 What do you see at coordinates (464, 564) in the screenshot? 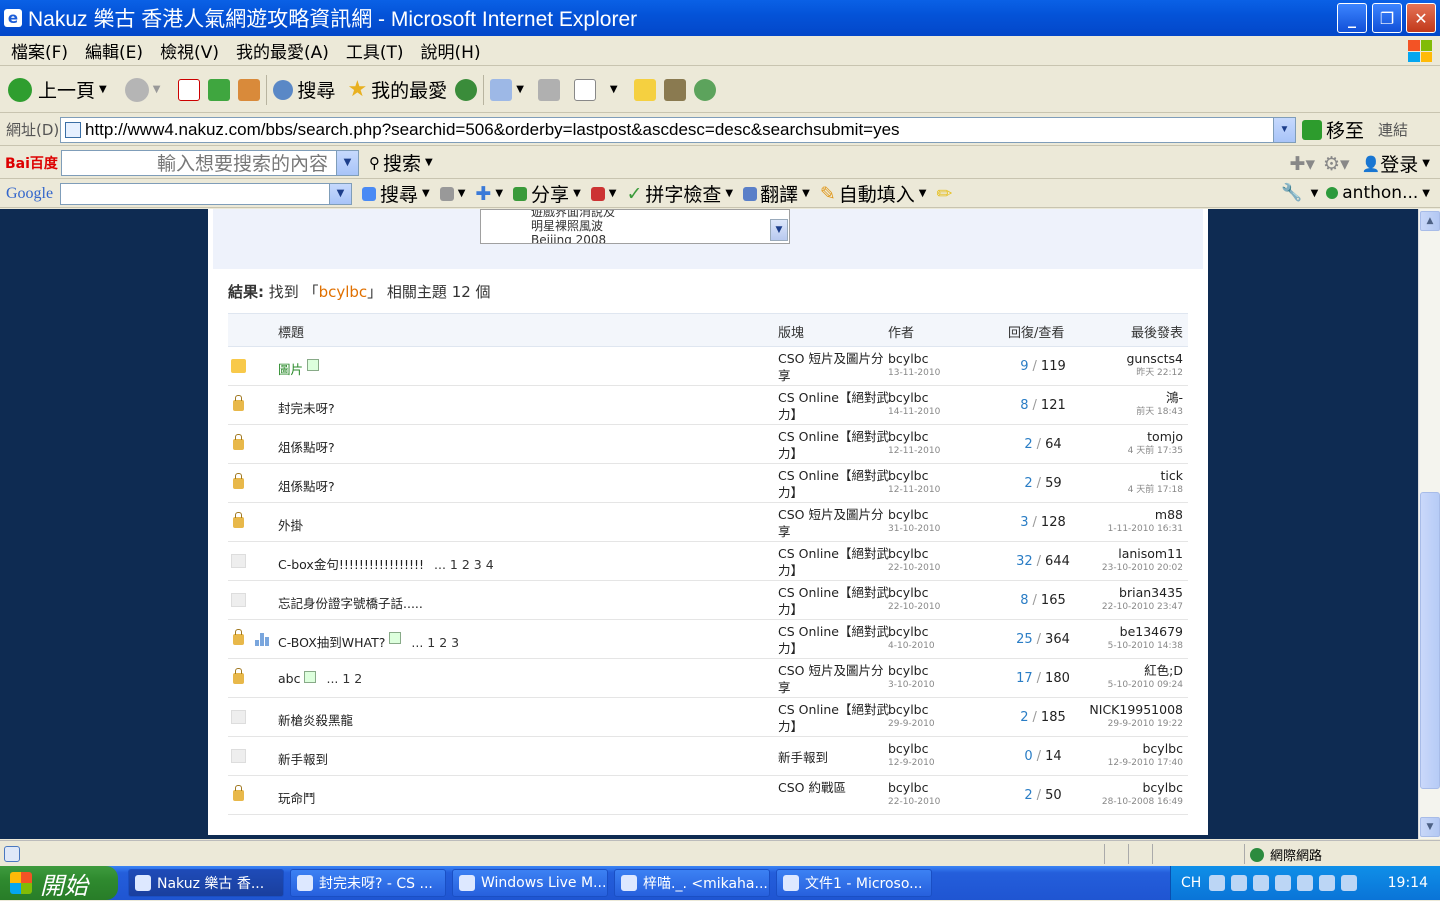
I see `page-links: ... 1 2 3 4` at bounding box center [464, 564].